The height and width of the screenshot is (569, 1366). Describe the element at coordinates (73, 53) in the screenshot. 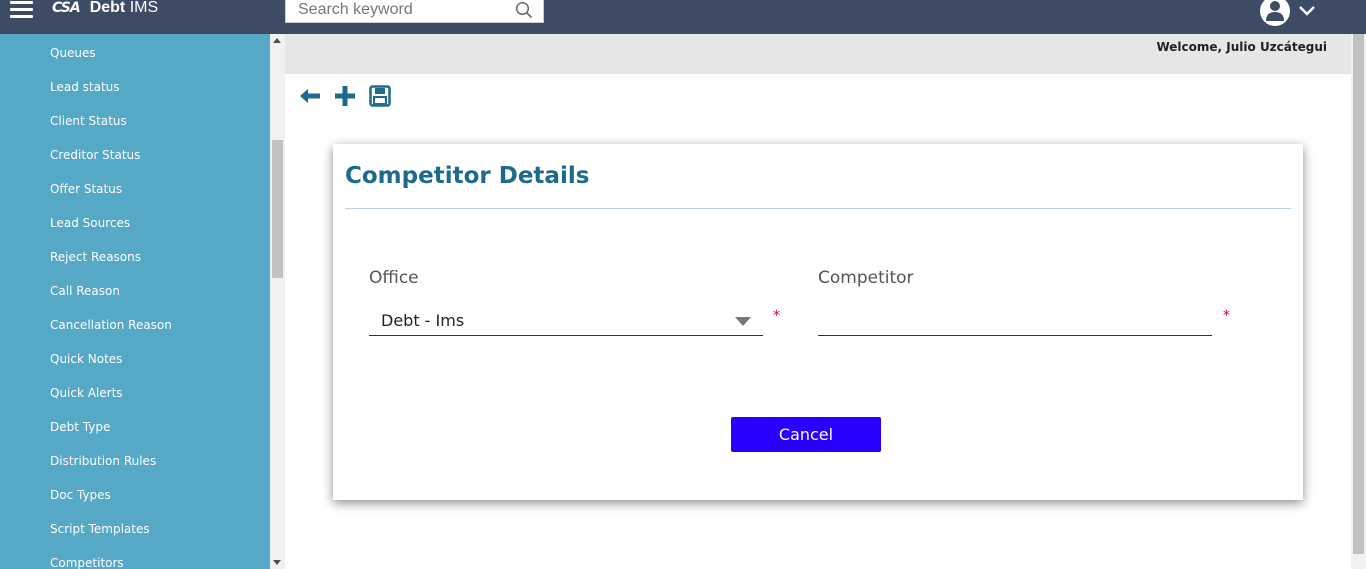

I see `sidebar-item-queues: Queues` at that location.